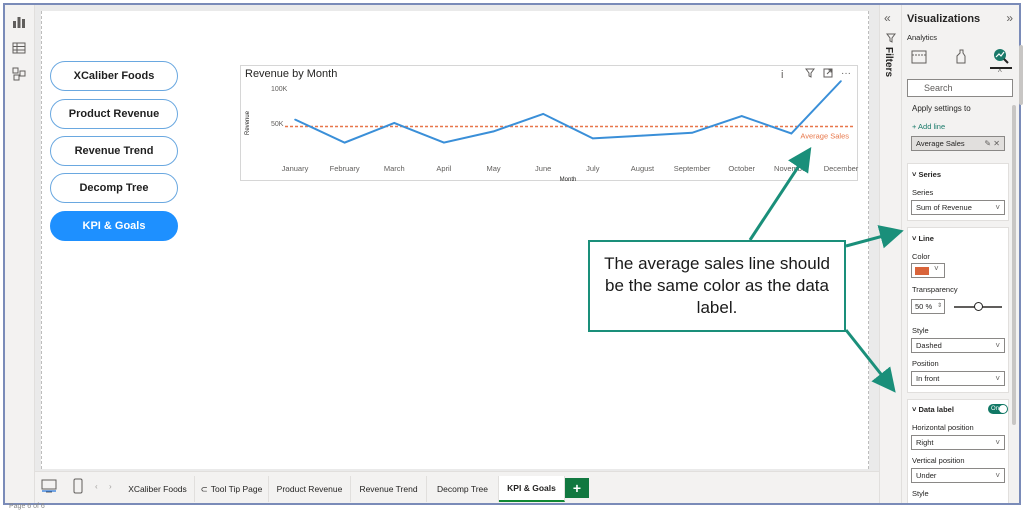 This screenshot has width=1024, height=510. What do you see at coordinates (568, 112) in the screenshot?
I see `revenue-series-line` at bounding box center [568, 112].